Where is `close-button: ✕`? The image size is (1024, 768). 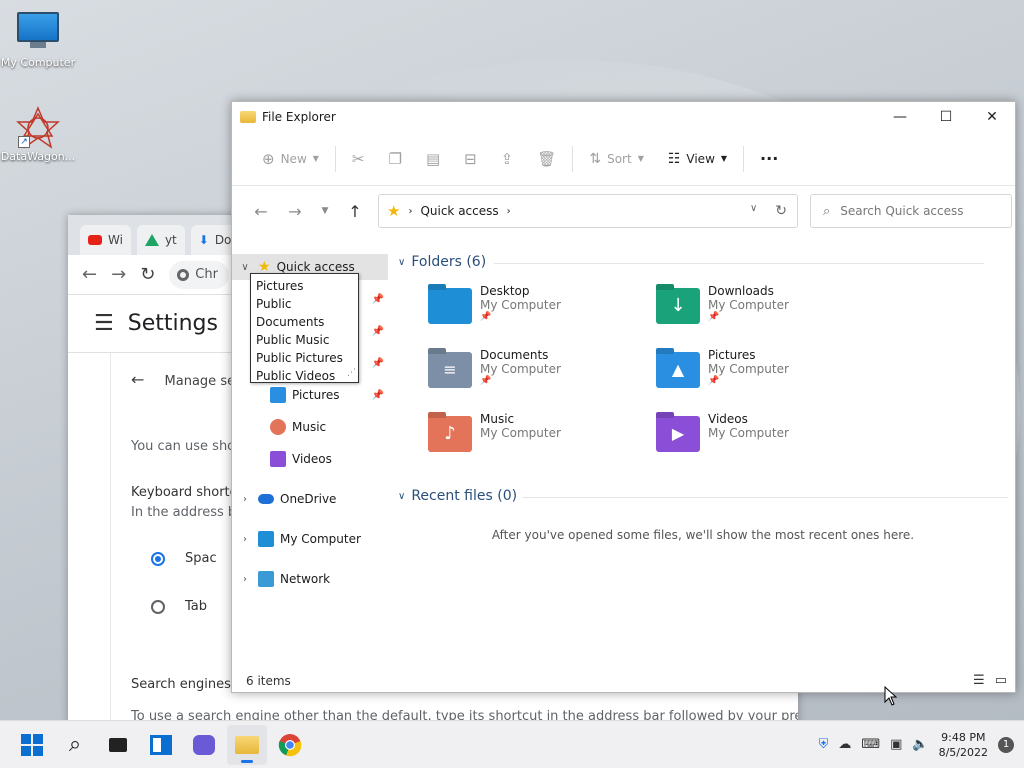 close-button: ✕ is located at coordinates (992, 117).